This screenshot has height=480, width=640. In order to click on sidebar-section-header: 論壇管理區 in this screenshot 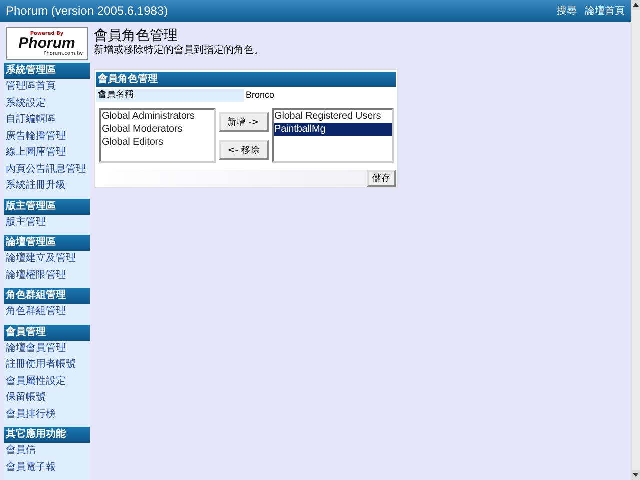, I will do `click(47, 243)`.